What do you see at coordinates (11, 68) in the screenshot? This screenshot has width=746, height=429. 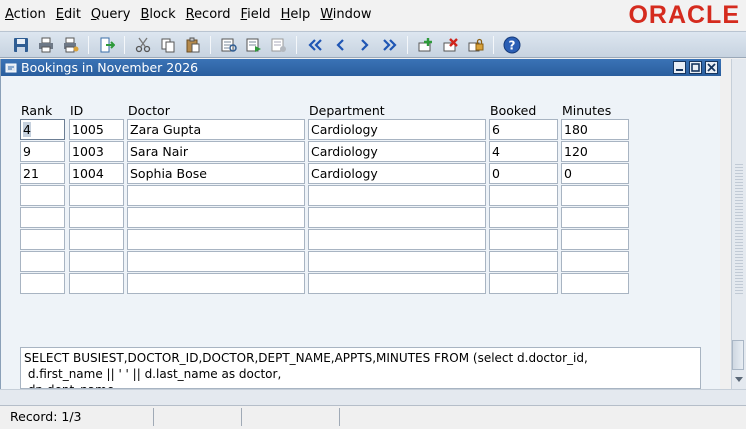 I see `form-icon` at bounding box center [11, 68].